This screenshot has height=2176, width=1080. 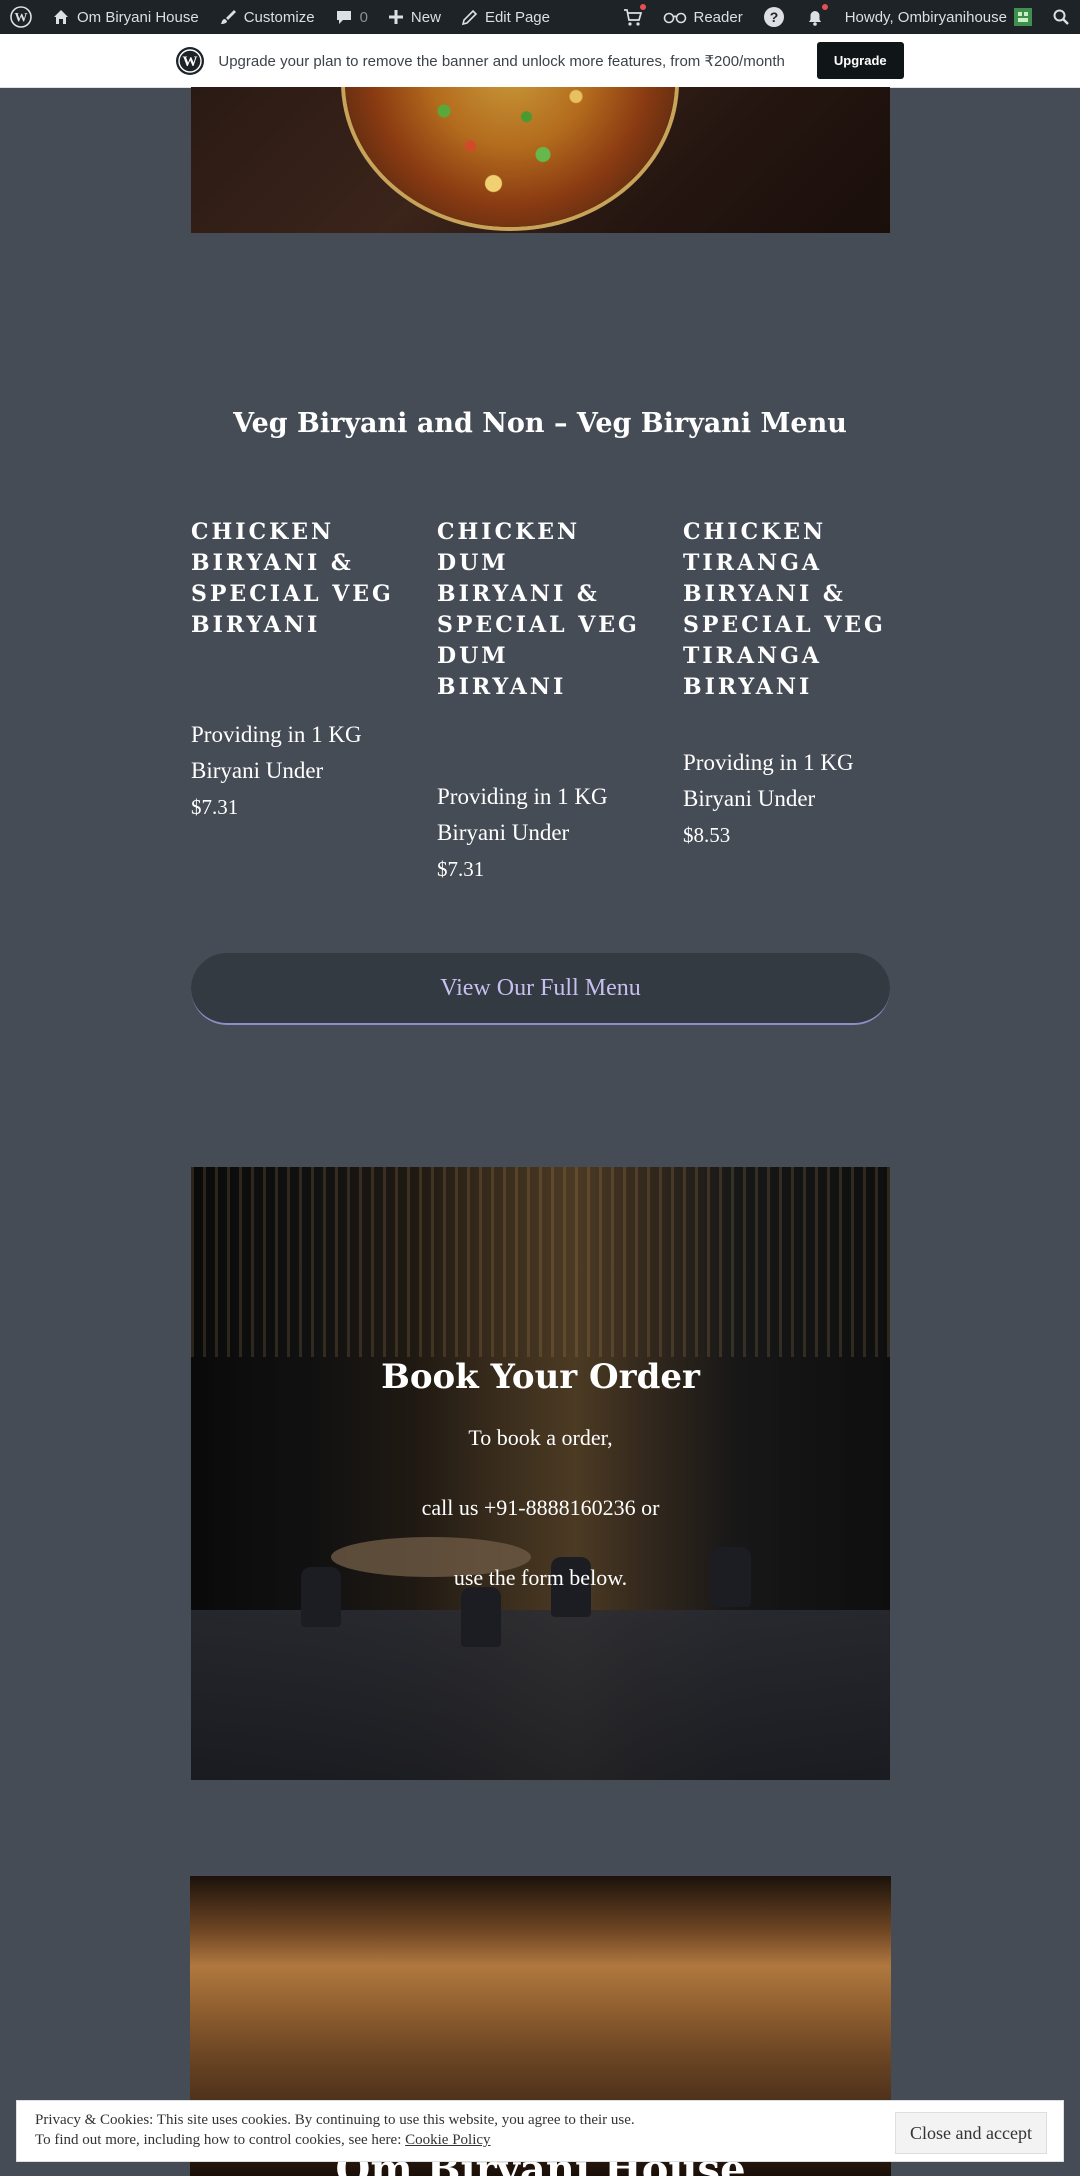 I want to click on bell-icon, so click(x=816, y=15).